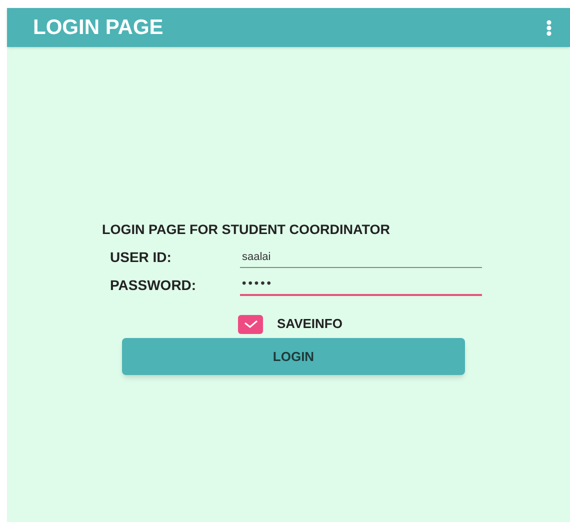 The image size is (570, 526). What do you see at coordinates (246, 230) in the screenshot?
I see `form-heading: LOGIN PAGE FOR STUDENT COORDINATOR` at bounding box center [246, 230].